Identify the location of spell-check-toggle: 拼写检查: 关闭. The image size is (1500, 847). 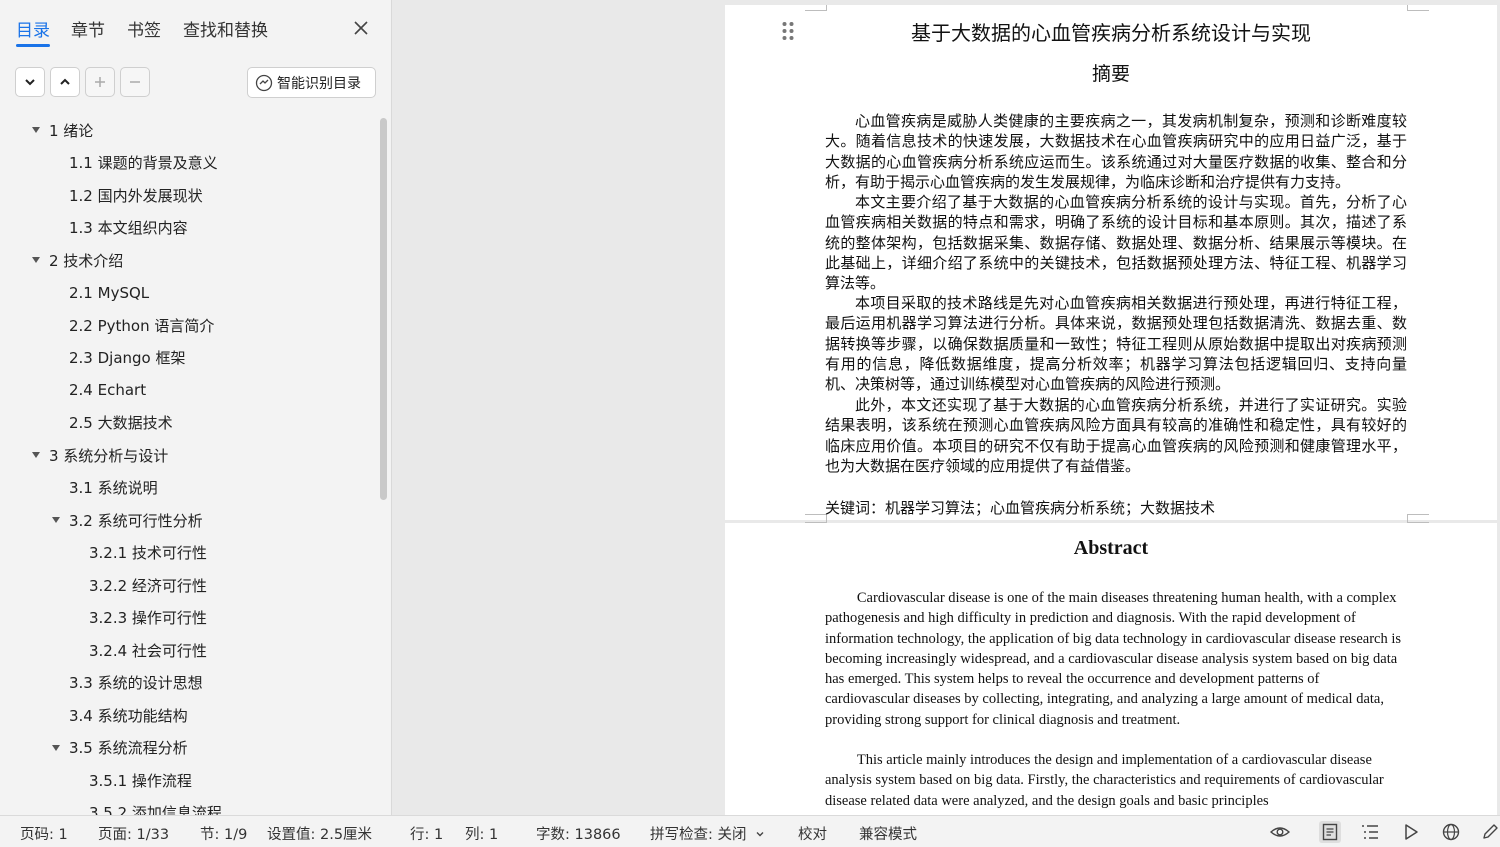
(707, 833).